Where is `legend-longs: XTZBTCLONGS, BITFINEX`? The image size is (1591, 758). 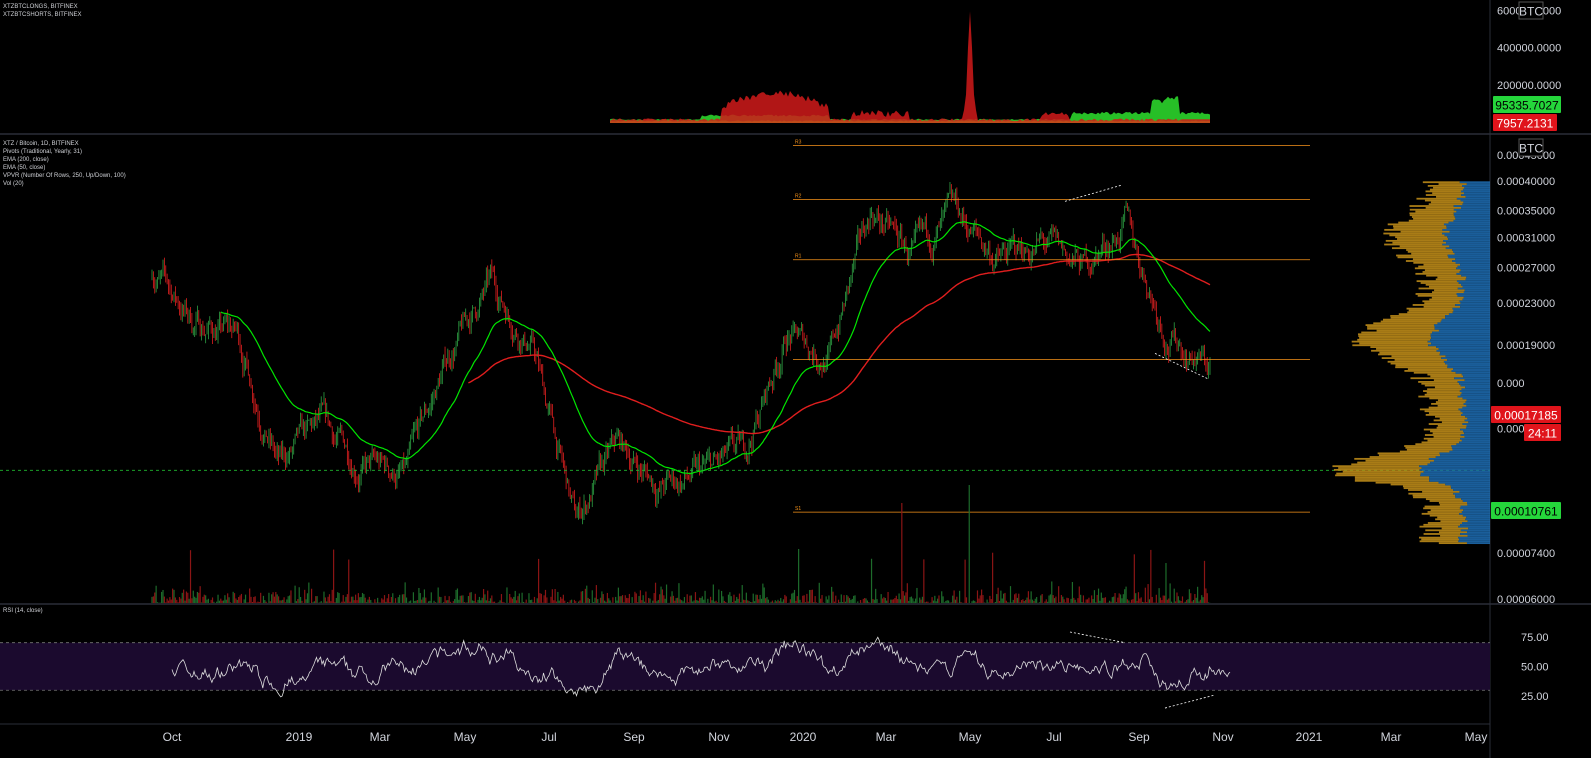
legend-longs: XTZBTCLONGS, BITFINEX is located at coordinates (40, 7).